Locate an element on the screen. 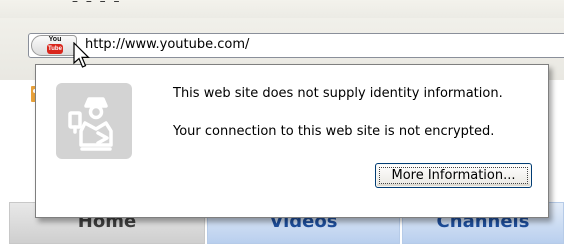 The height and width of the screenshot is (244, 564). youtube-logo-icon: You Tube is located at coordinates (55, 45).